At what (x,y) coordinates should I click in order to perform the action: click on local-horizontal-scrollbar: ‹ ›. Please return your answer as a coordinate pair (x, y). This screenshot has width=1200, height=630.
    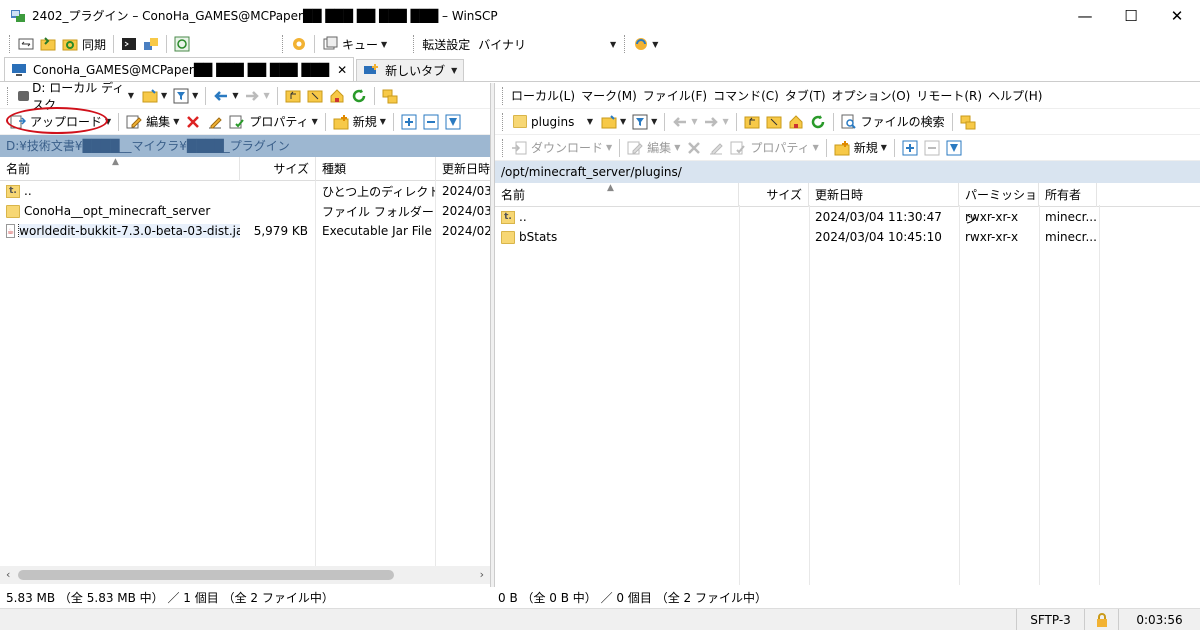
    Looking at the image, I should click on (245, 575).